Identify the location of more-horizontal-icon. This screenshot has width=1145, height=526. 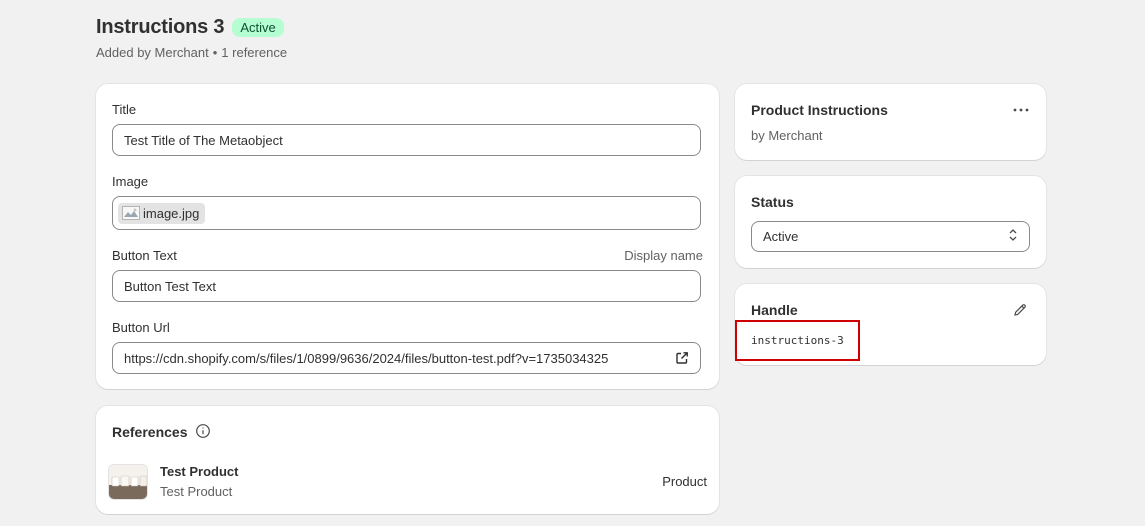
(1021, 107).